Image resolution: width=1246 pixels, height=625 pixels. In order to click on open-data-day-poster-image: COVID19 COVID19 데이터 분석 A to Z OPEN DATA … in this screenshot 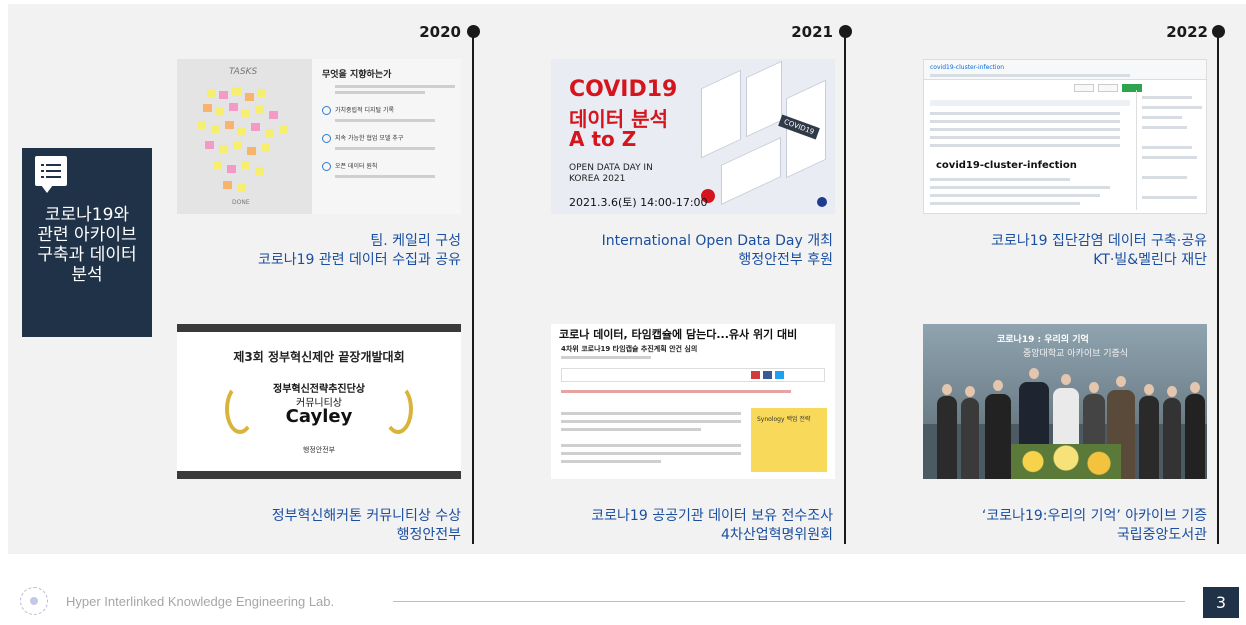, I will do `click(693, 136)`.